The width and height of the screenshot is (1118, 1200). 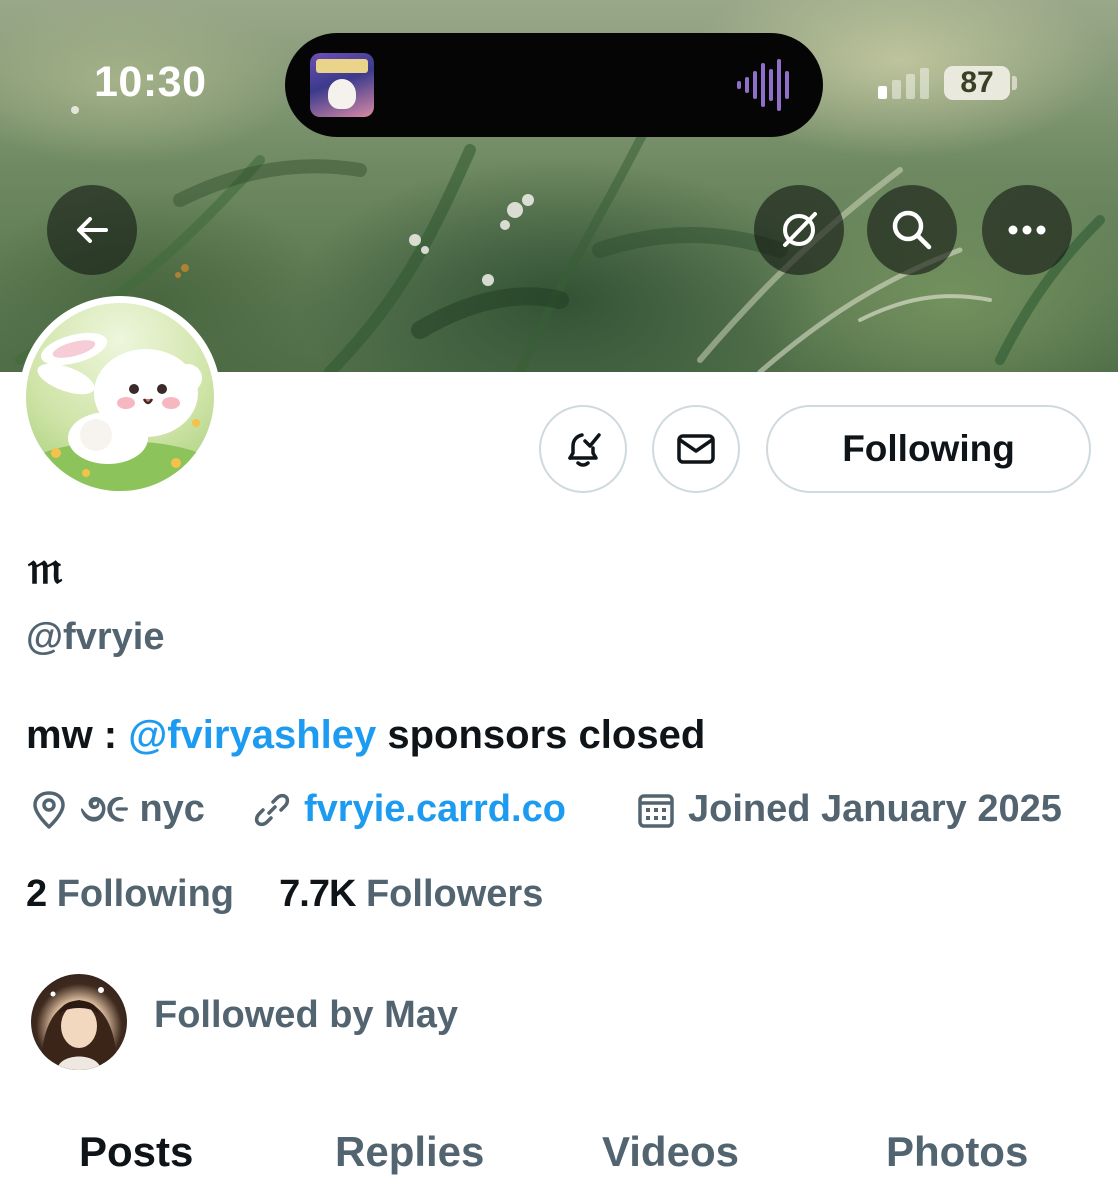 I want to click on now-playing-artwork, so click(x=342, y=85).